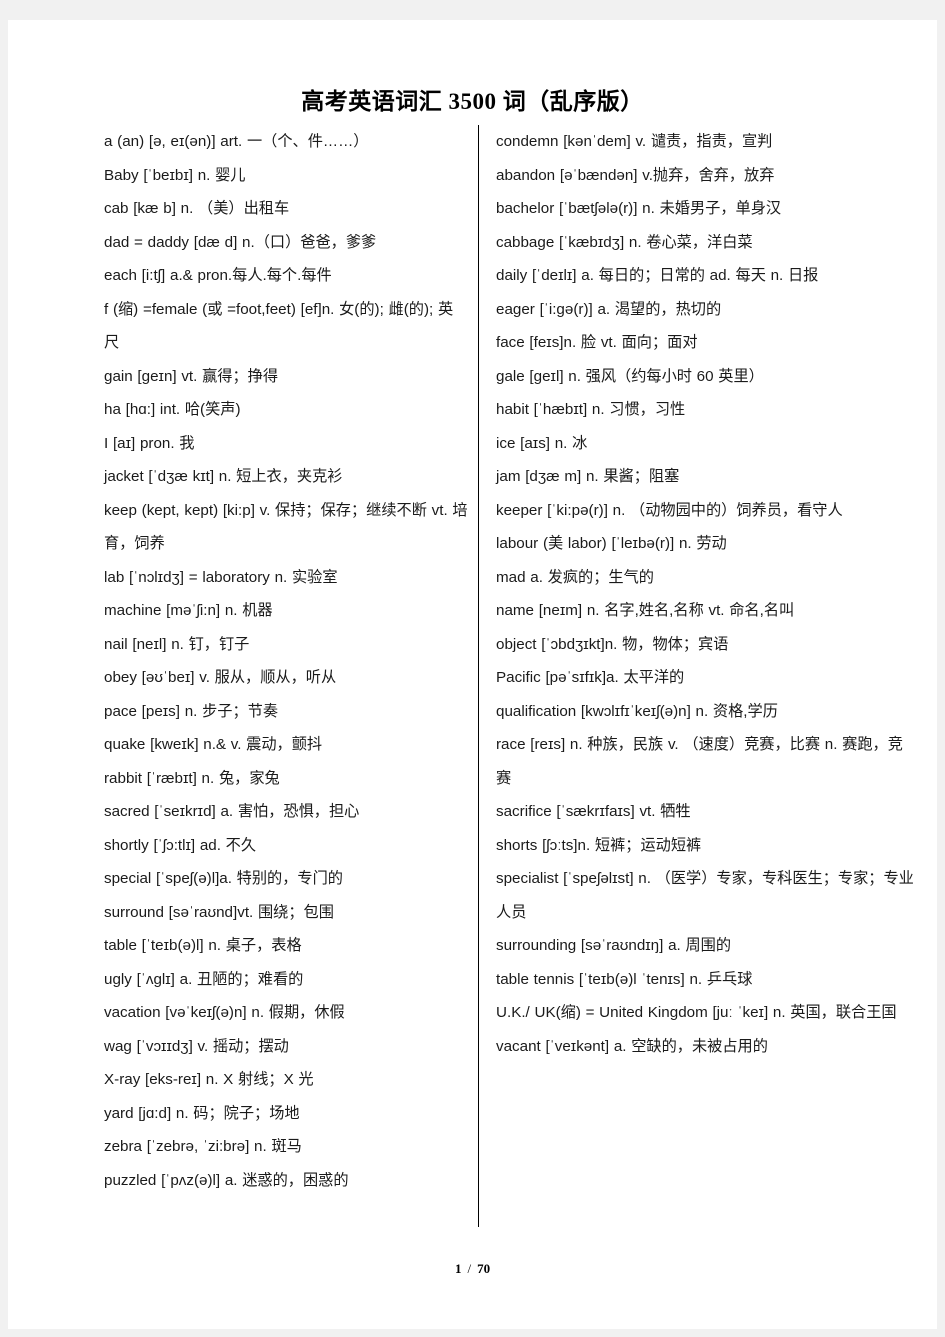  Describe the element at coordinates (472, 101) in the screenshot. I see `page-title: 高考英语词汇 3500 词（乱序版）` at that location.